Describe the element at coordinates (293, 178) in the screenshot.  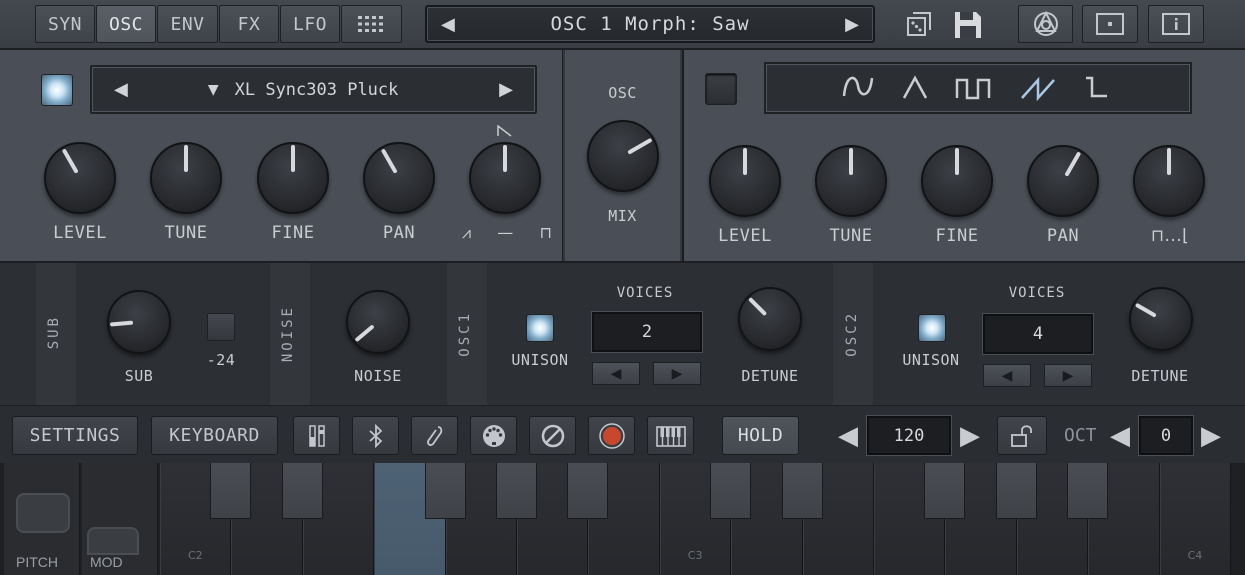
I see `osc1-fine-knob` at that location.